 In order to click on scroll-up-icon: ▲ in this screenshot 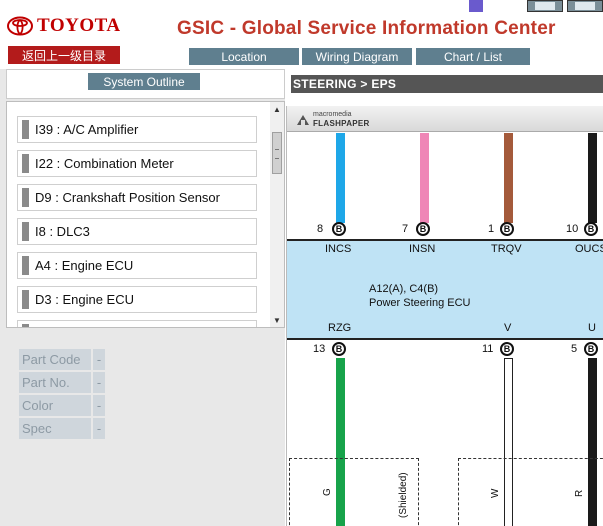, I will do `click(277, 109)`.